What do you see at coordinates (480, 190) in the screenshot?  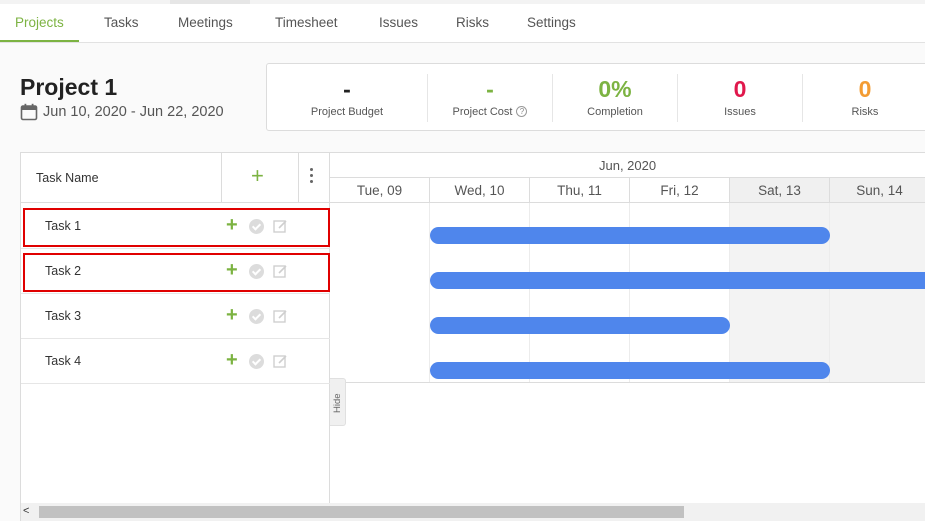 I see `day-header: Wed, 10` at bounding box center [480, 190].